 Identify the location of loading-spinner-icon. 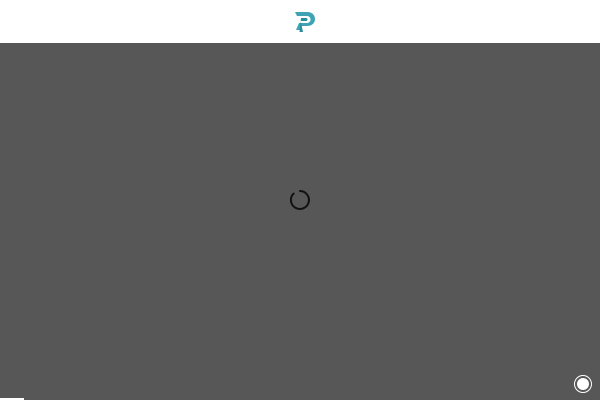
(299, 200).